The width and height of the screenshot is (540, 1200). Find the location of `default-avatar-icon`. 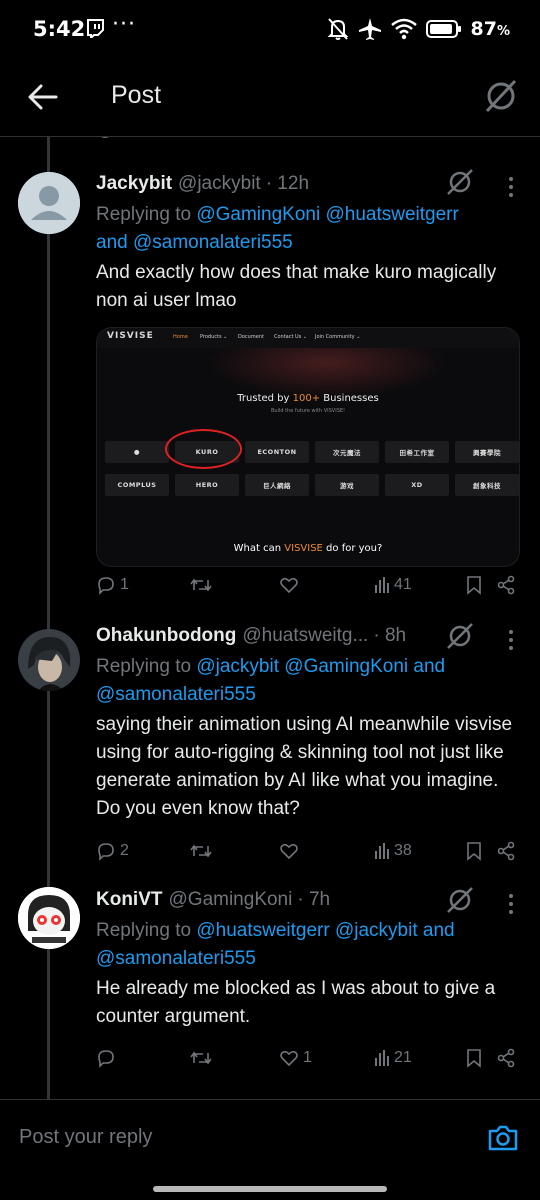

default-avatar-icon is located at coordinates (49, 203).